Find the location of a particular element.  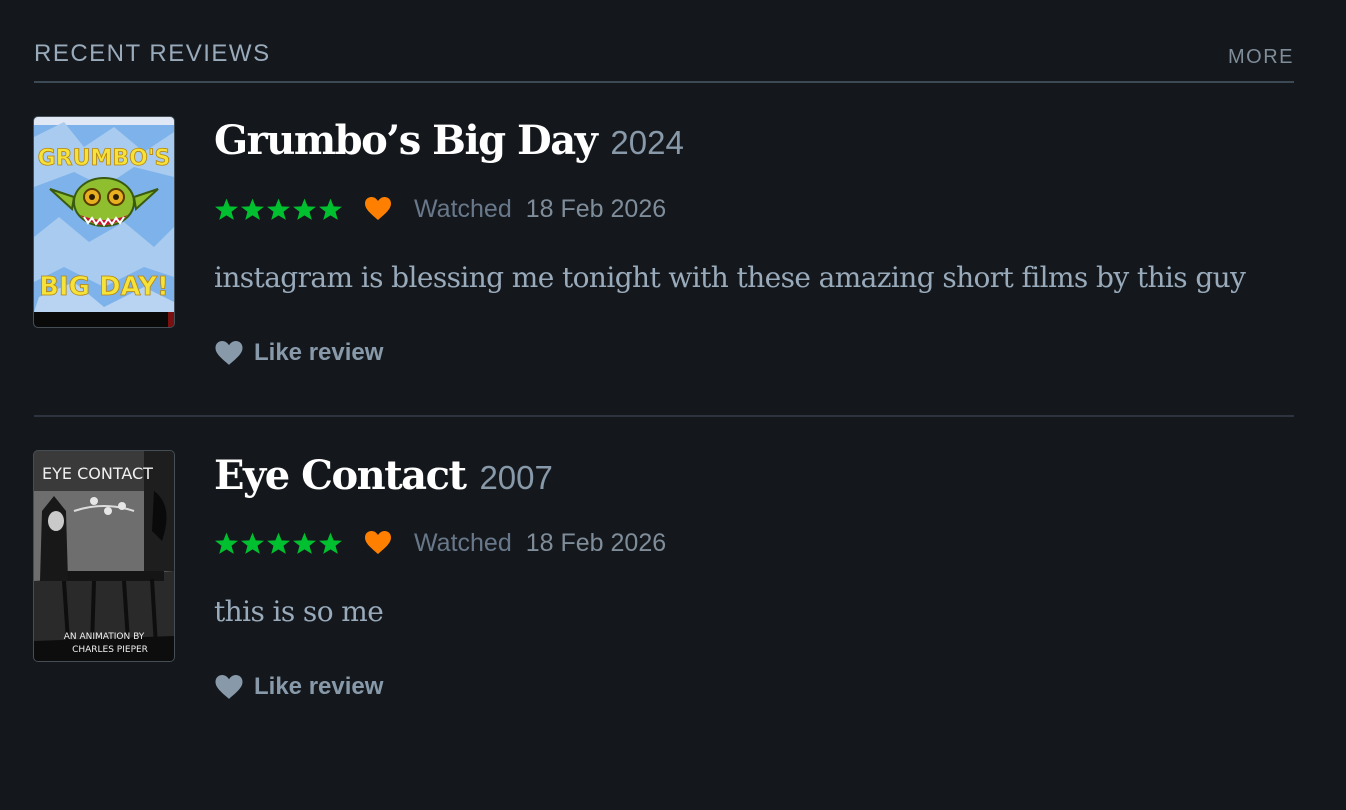

section-title: RECENT REVIEWS is located at coordinates (152, 53).